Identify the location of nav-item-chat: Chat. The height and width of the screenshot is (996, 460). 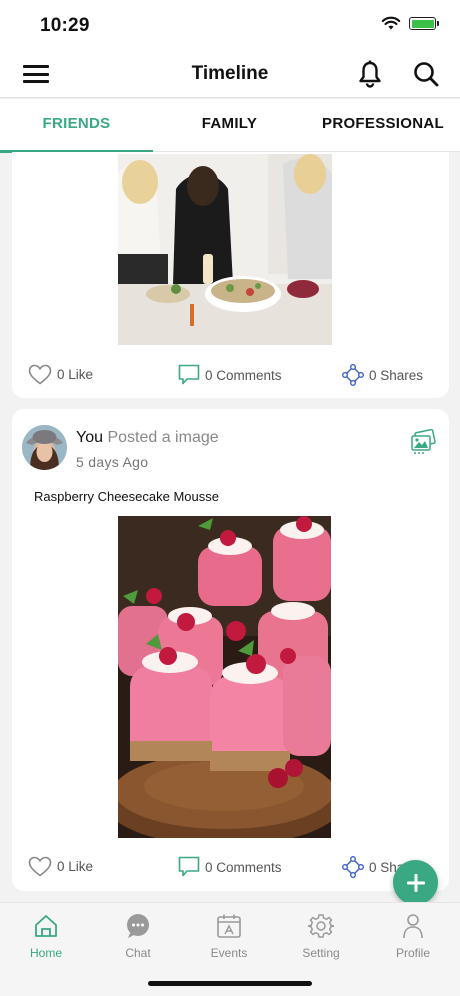
(138, 936).